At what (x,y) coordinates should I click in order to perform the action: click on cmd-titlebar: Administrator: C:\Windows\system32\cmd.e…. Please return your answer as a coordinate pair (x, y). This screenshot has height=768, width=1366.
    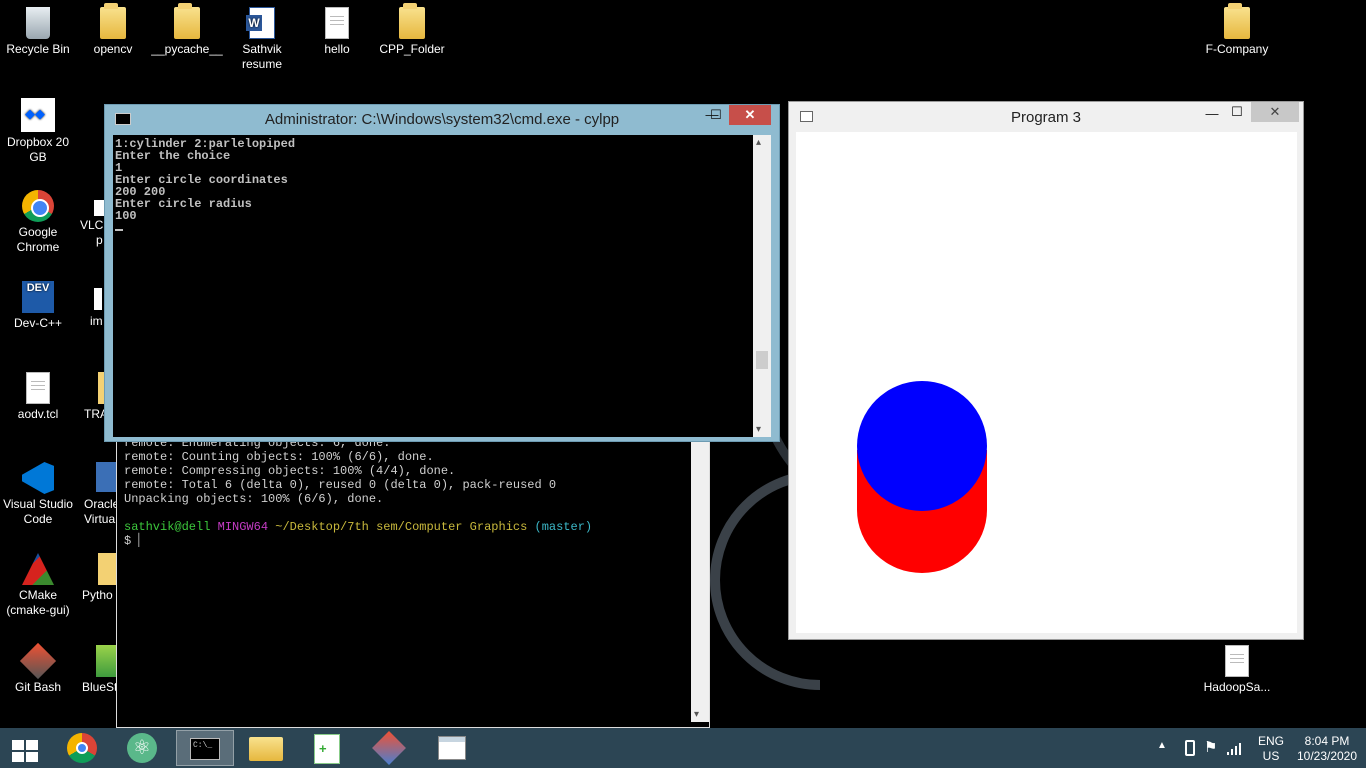
    Looking at the image, I should click on (442, 119).